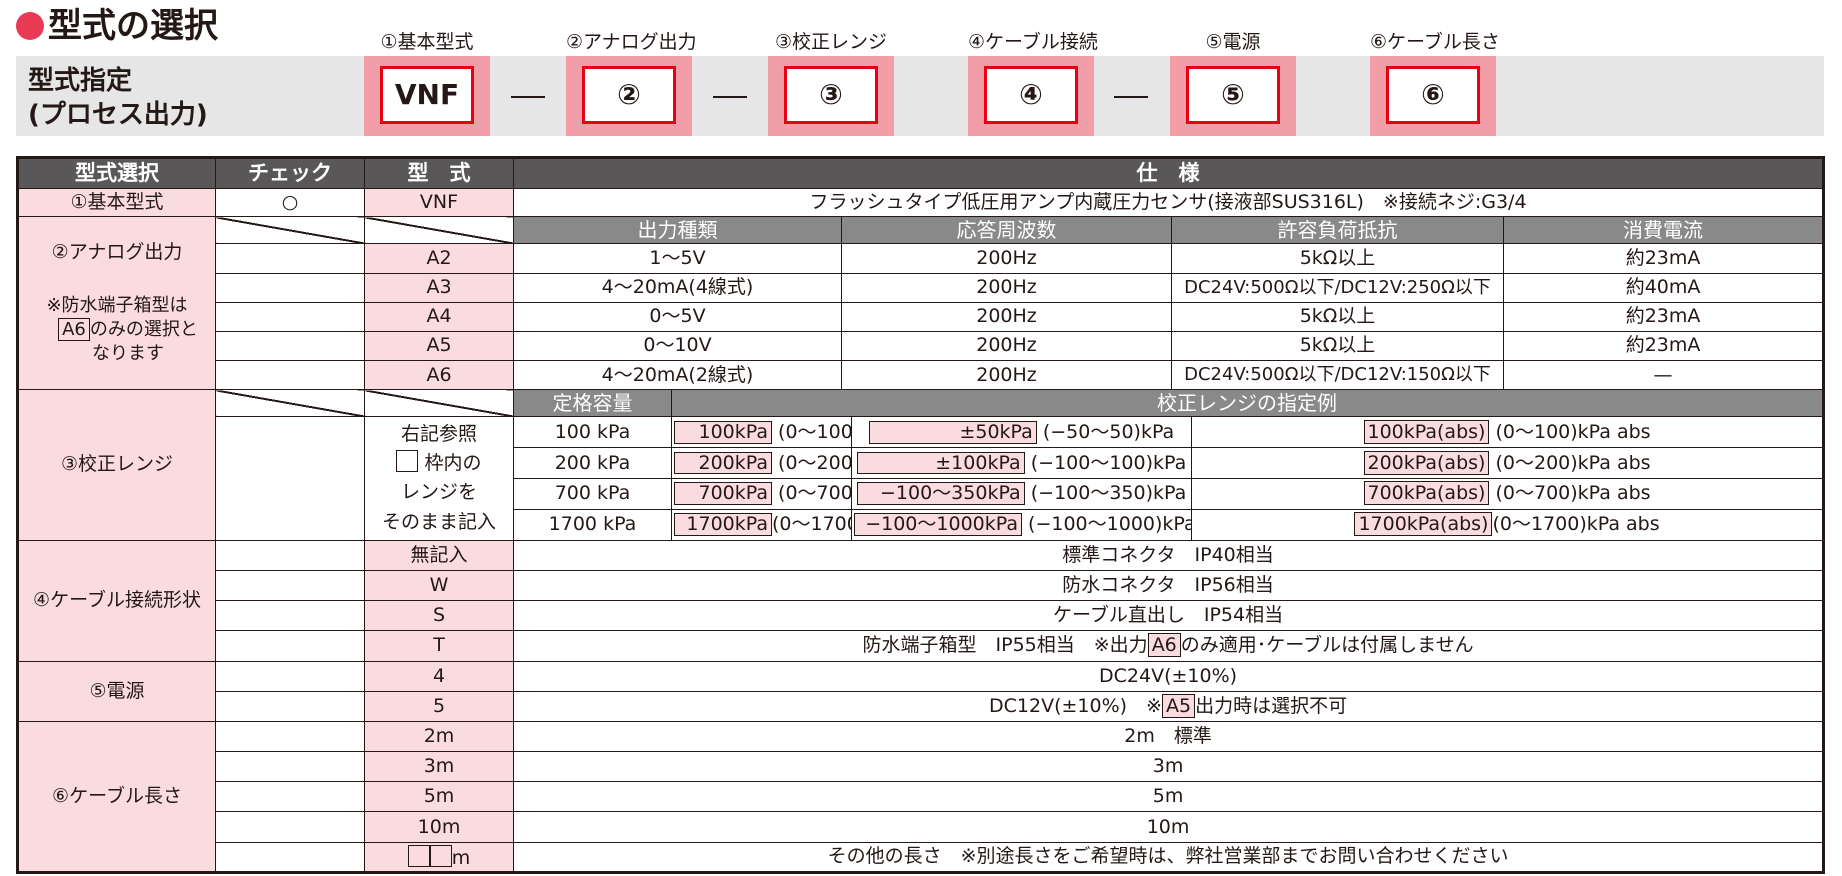 The image size is (1842, 876). What do you see at coordinates (439, 767) in the screenshot?
I see `model-code: 3m` at bounding box center [439, 767].